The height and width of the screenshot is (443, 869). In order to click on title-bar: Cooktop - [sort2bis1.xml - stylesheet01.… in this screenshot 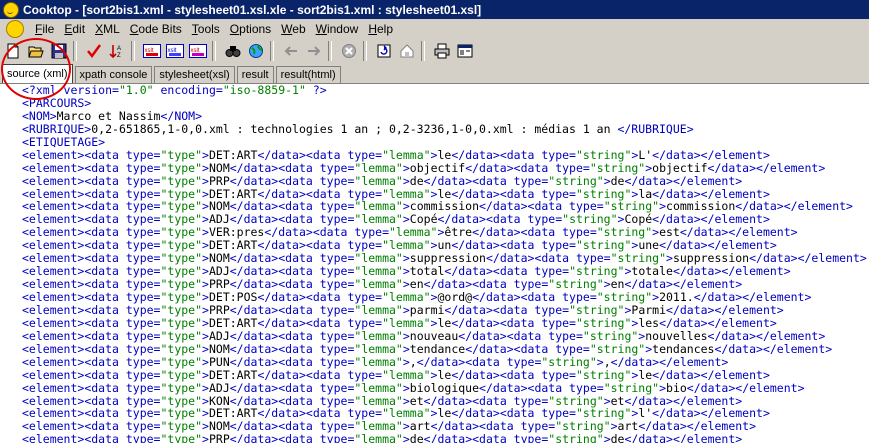, I will do `click(434, 9)`.